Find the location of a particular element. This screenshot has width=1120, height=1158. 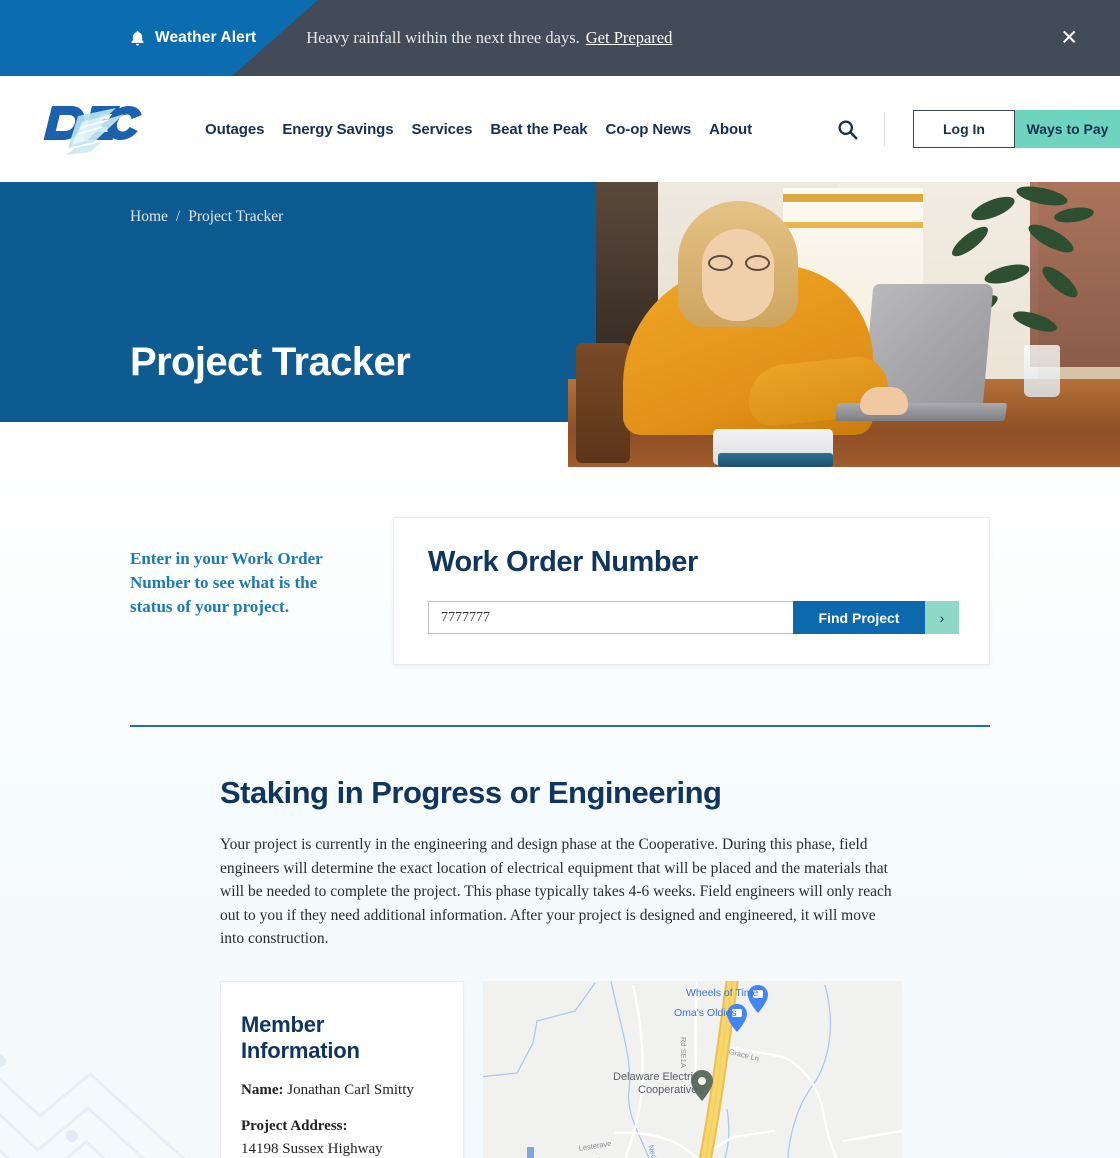

nav-item-beat-the-peak: Beat the Peak is located at coordinates (538, 129).